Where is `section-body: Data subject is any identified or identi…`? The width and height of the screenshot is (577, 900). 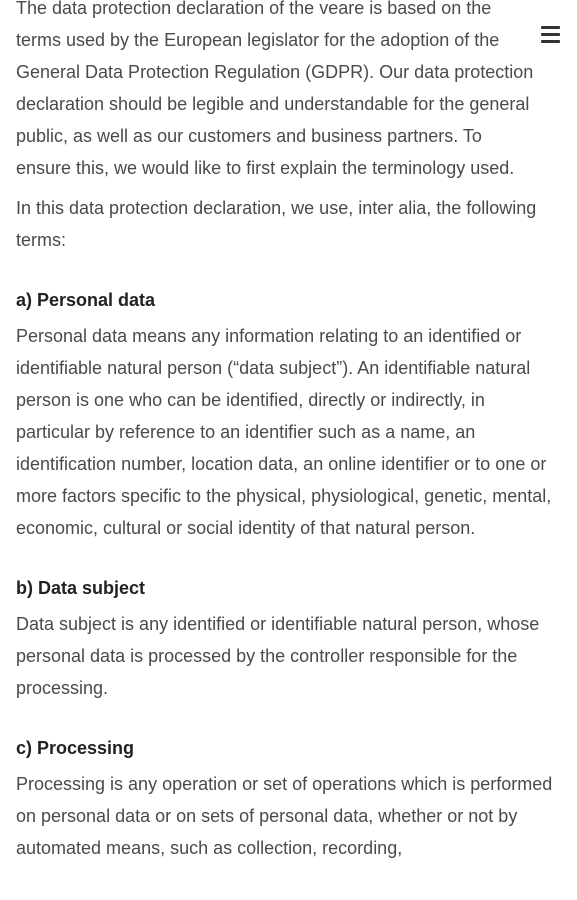 section-body: Data subject is any identified or identi… is located at coordinates (278, 656).